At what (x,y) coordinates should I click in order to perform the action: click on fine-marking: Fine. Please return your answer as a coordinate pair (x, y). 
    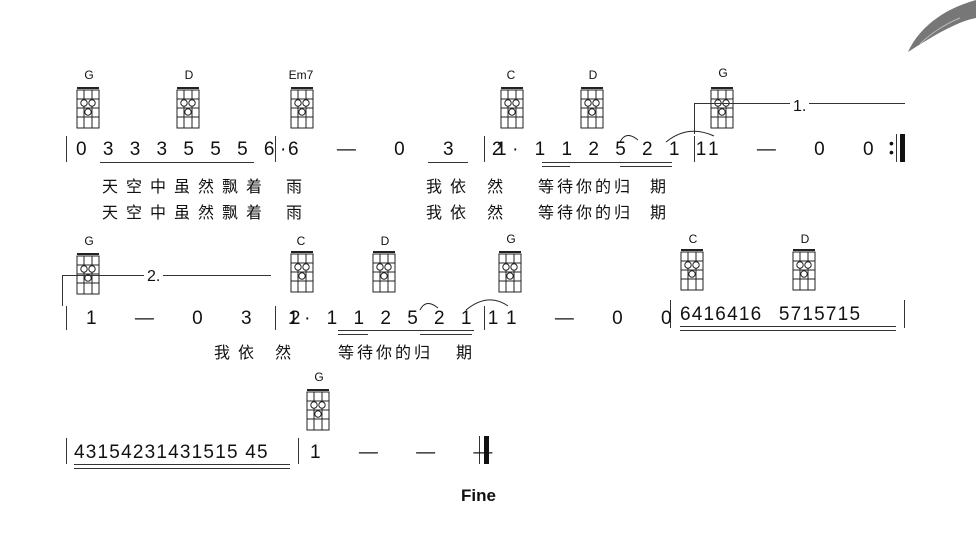
    Looking at the image, I should click on (478, 495).